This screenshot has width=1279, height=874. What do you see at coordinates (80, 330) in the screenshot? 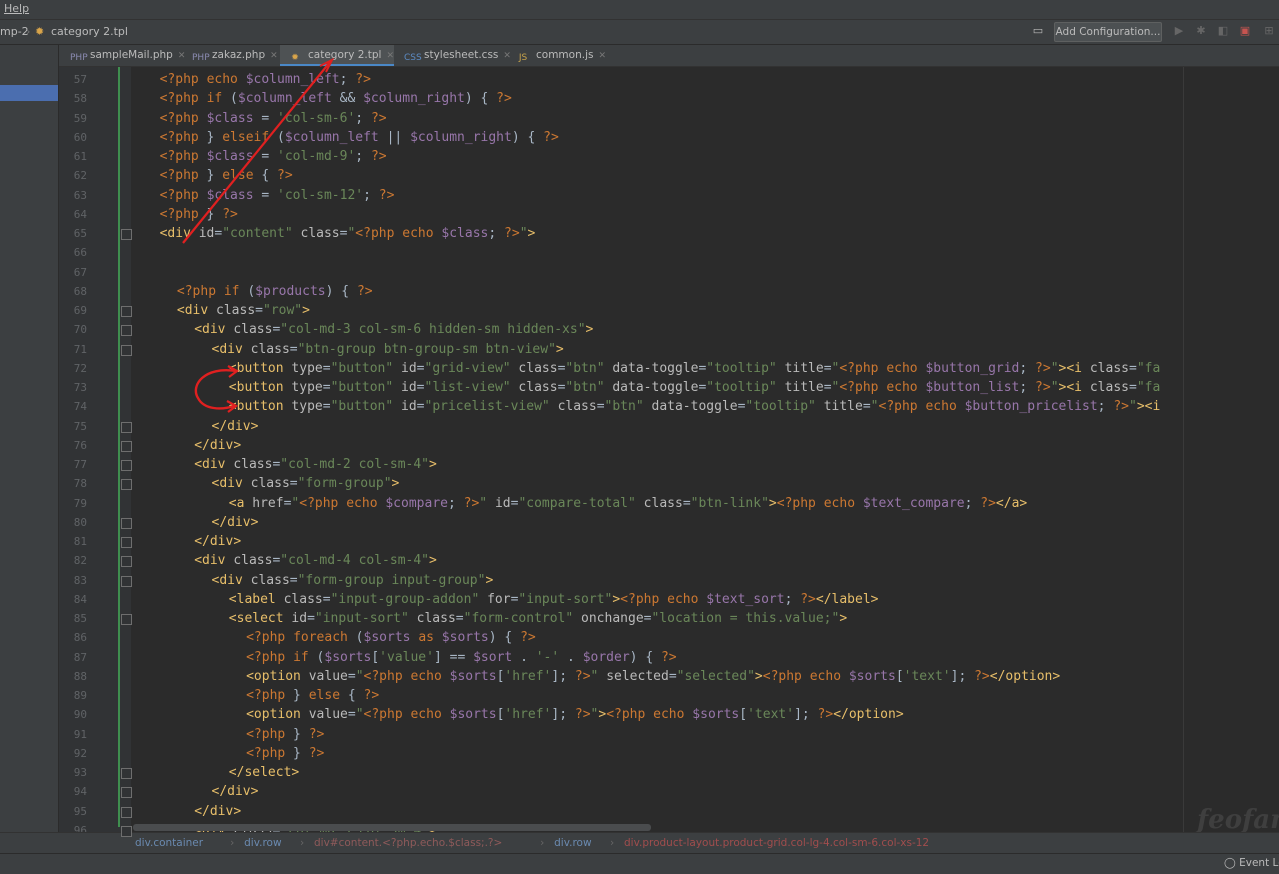
I see `line-number: 70` at bounding box center [80, 330].